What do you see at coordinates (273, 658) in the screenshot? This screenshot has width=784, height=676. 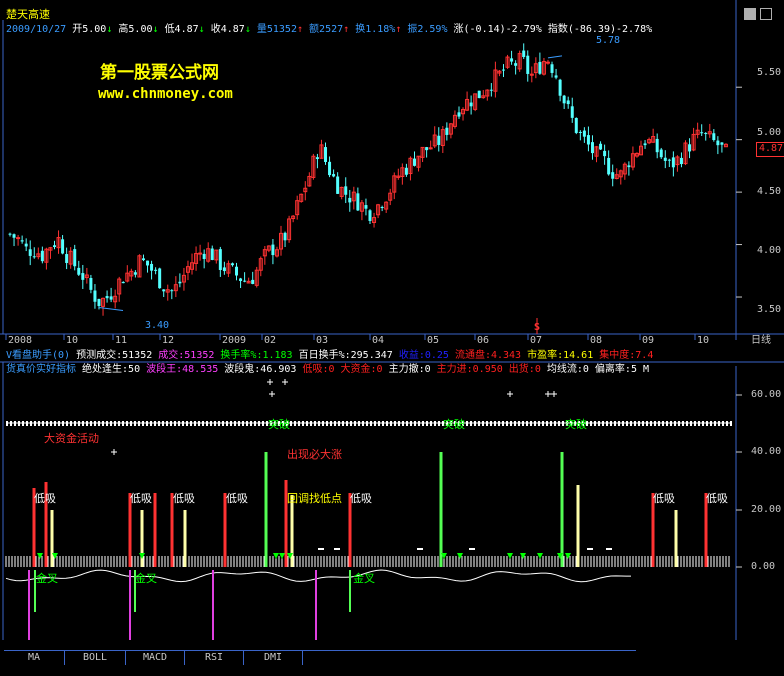 I see `tab-dmi: DMI` at bounding box center [273, 658].